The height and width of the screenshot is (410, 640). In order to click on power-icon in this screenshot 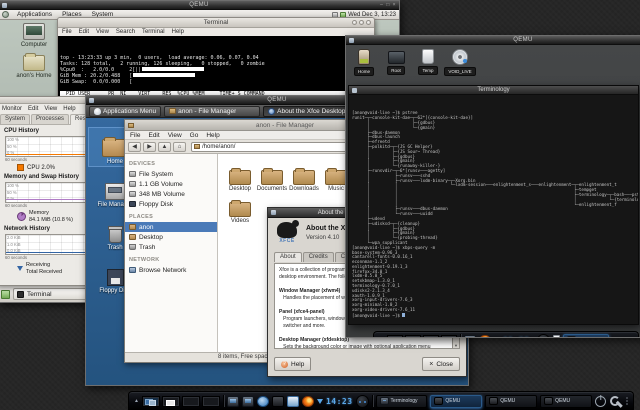, I will do `click(600, 401)`.